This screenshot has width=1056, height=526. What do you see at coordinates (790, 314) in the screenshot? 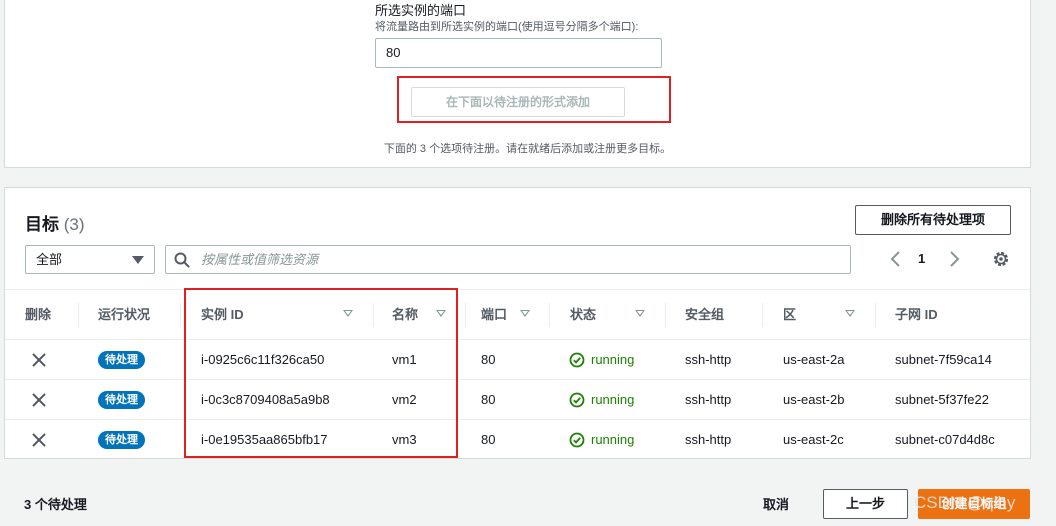
I see `column-zone-label: 区` at bounding box center [790, 314].